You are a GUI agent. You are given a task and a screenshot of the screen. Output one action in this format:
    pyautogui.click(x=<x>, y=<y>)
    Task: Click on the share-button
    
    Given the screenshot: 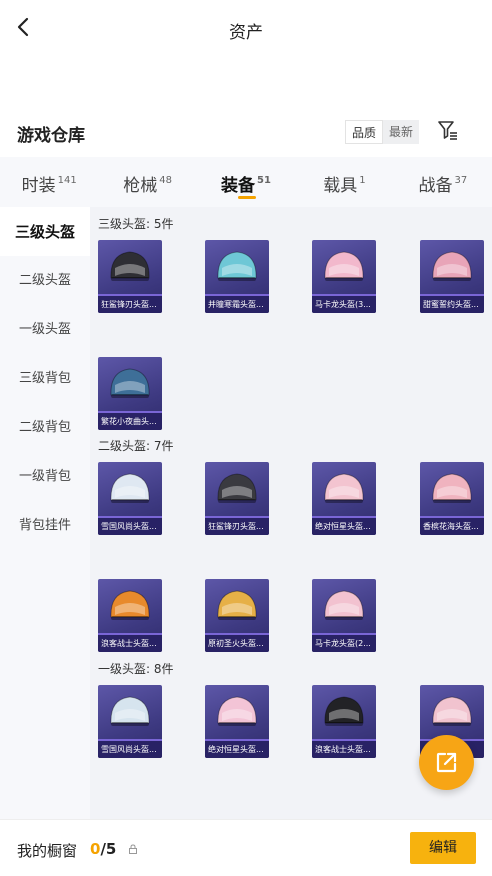 What is the action you would take?
    pyautogui.click(x=446, y=762)
    